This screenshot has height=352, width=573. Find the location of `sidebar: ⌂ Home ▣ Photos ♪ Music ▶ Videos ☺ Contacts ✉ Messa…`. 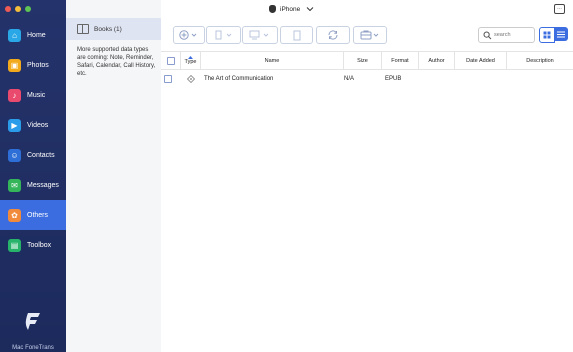

sidebar: ⌂ Home ▣ Photos ♪ Music ▶ Videos ☺ Contacts ✉ Messa… is located at coordinates (33, 176).